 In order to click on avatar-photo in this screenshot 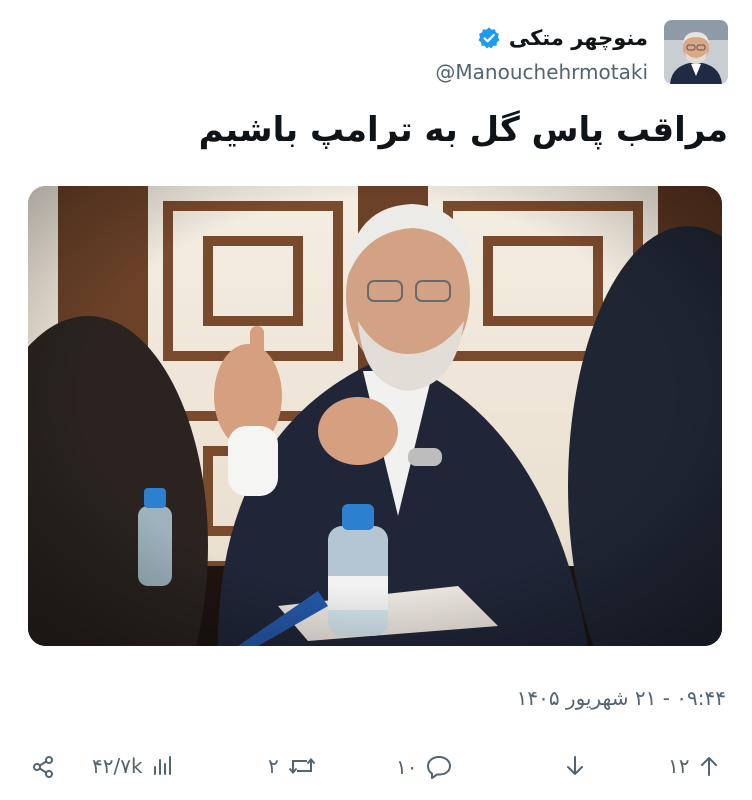, I will do `click(696, 52)`.